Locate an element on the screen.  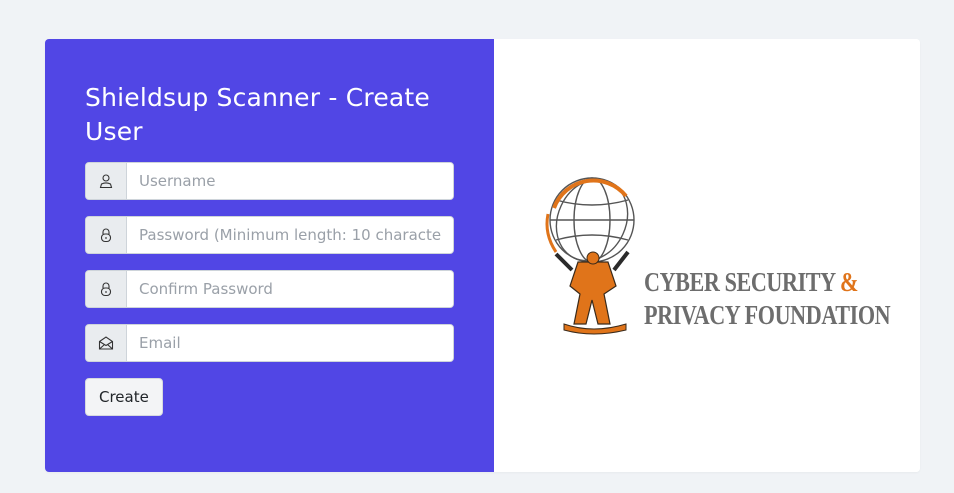
user-icon is located at coordinates (106, 181).